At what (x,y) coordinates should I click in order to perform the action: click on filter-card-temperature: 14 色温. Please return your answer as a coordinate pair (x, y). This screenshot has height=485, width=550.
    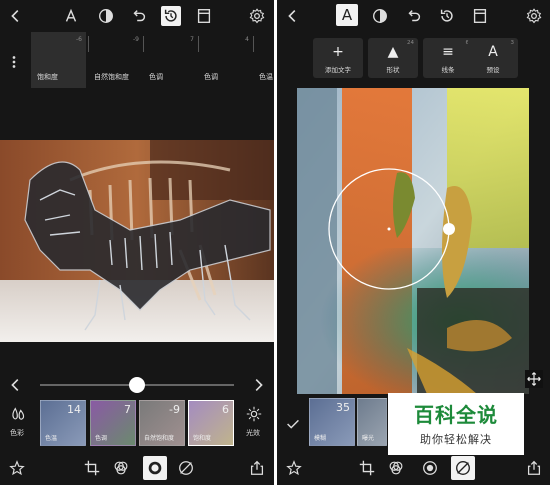
    Looking at the image, I should click on (63, 423).